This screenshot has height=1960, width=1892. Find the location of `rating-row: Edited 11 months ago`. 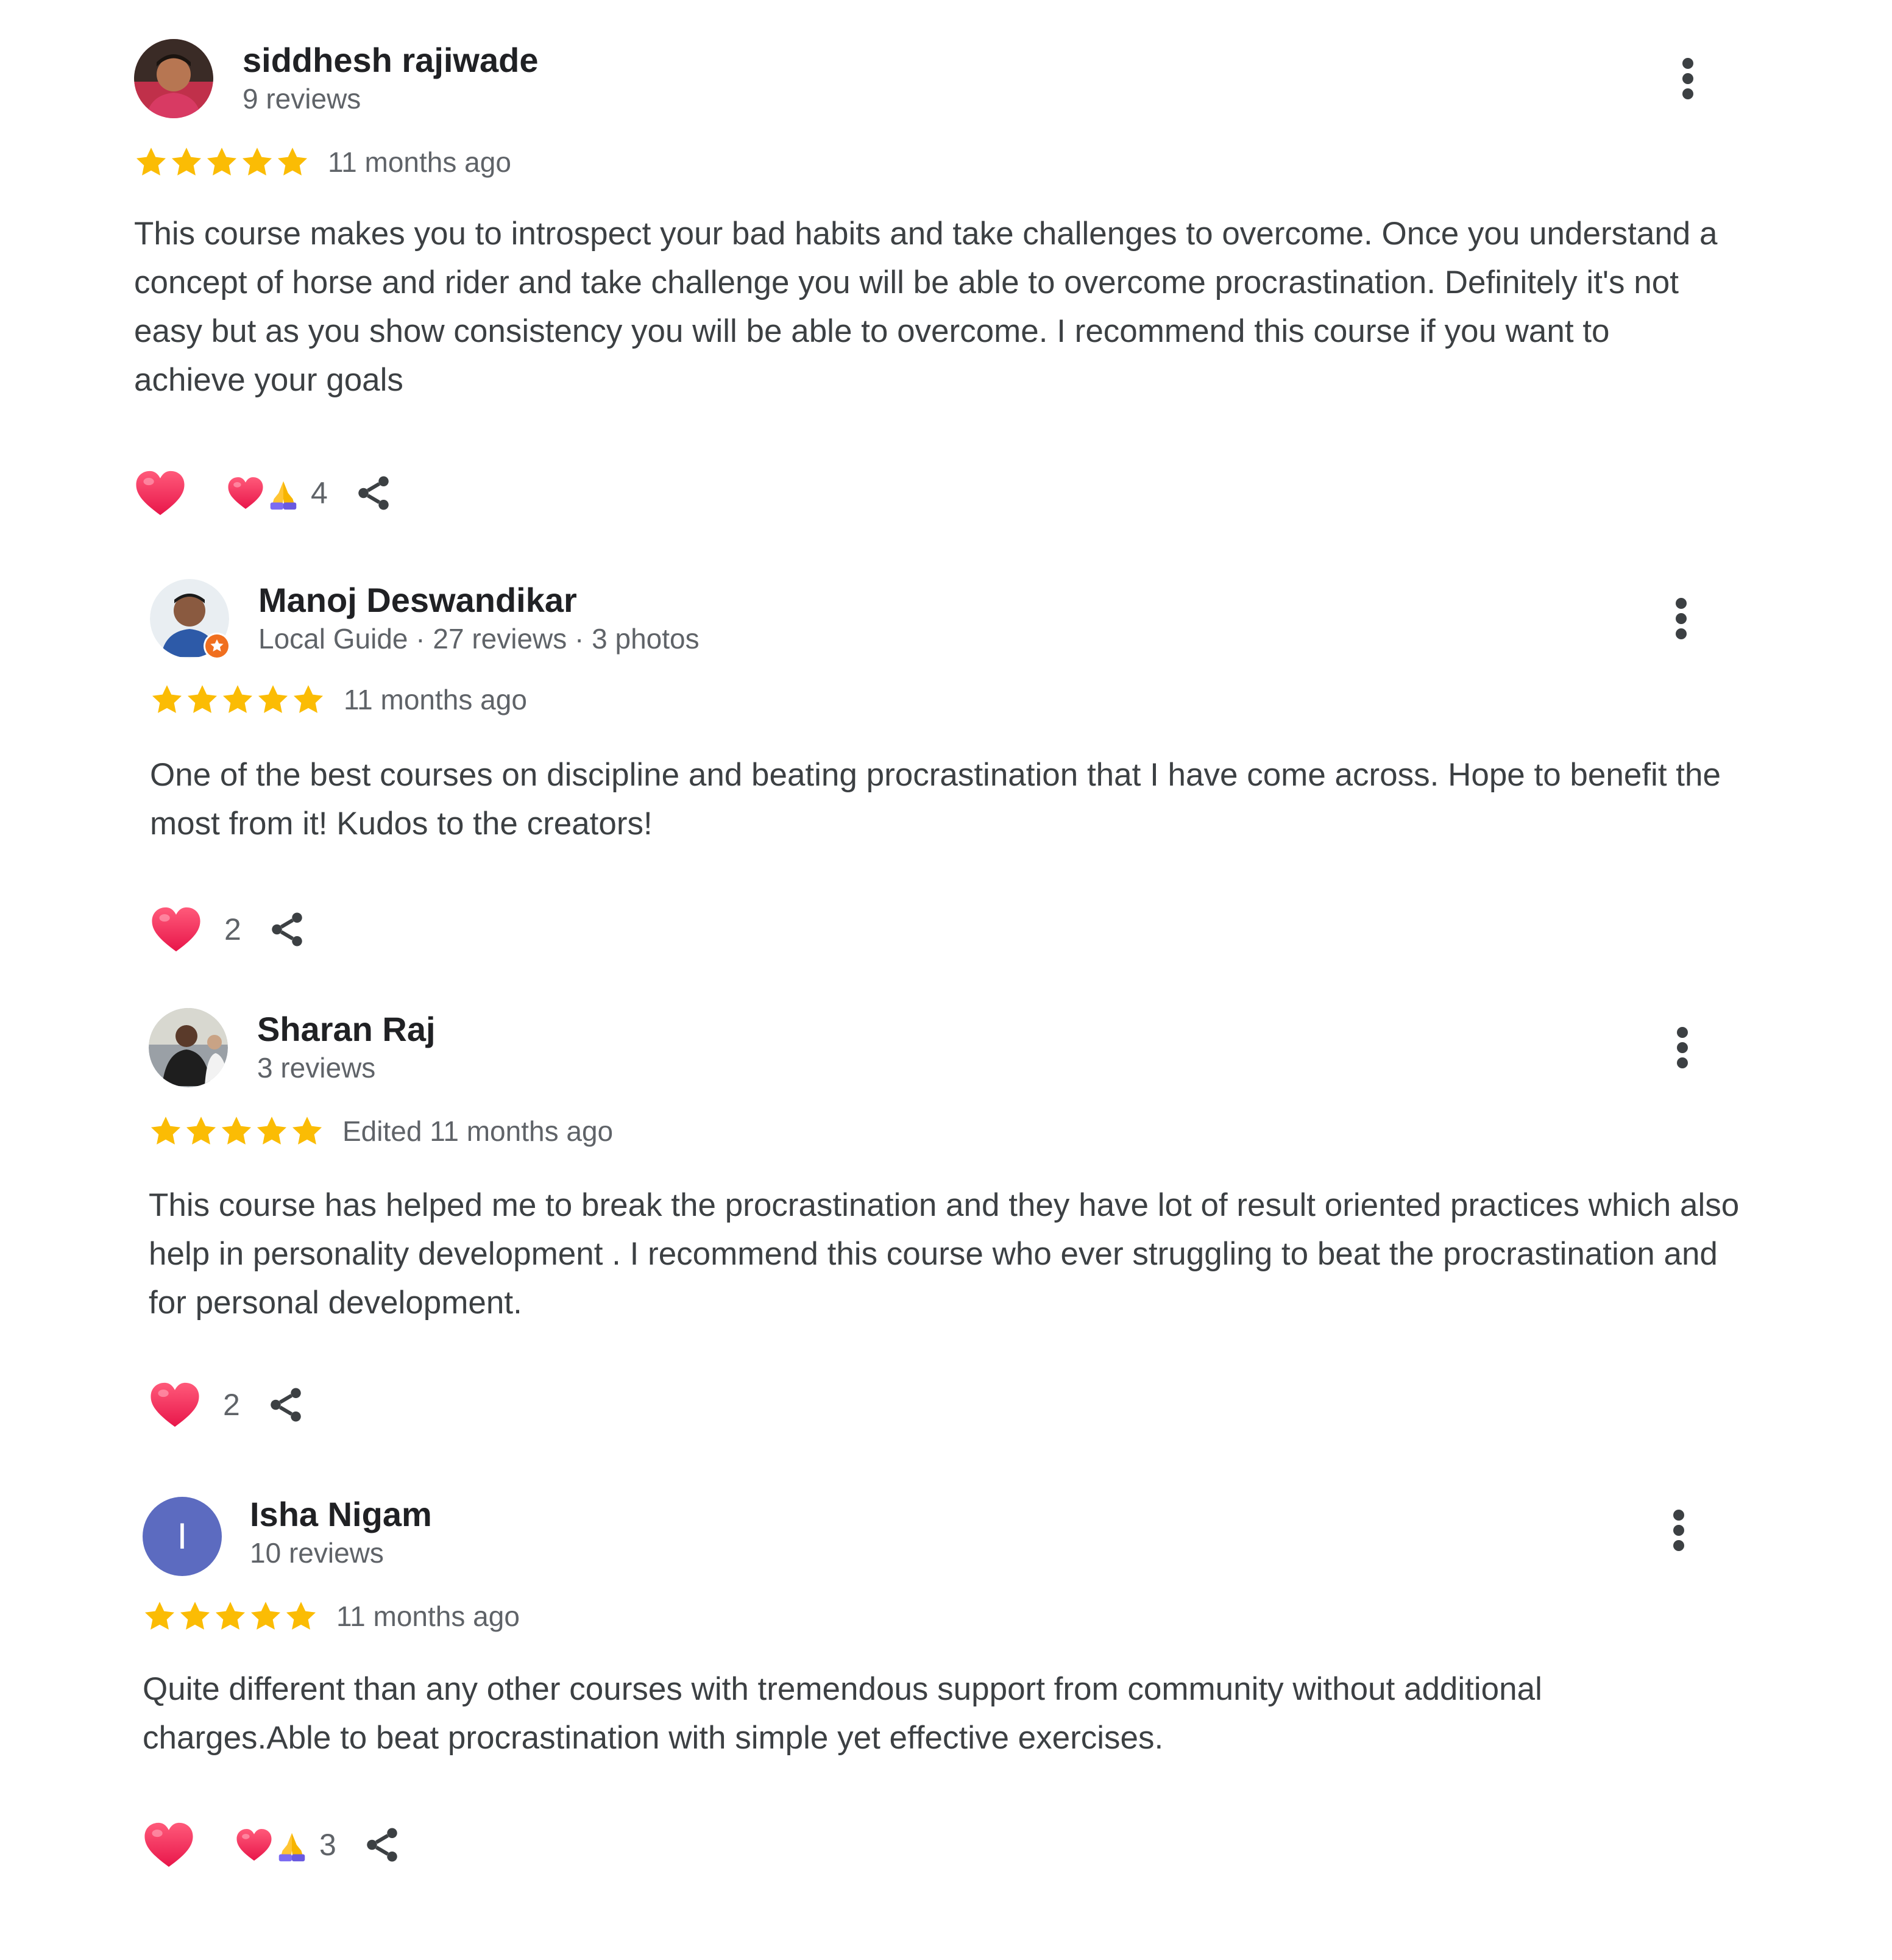

rating-row: Edited 11 months ago is located at coordinates (381, 1131).